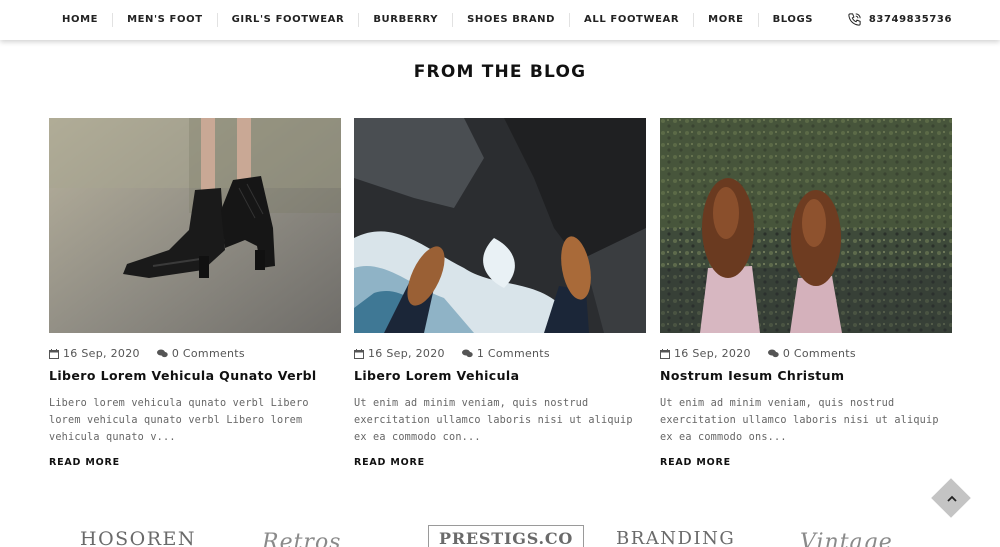 Image resolution: width=1000 pixels, height=547 pixels. I want to click on comment-count: 1 Comments, so click(513, 353).